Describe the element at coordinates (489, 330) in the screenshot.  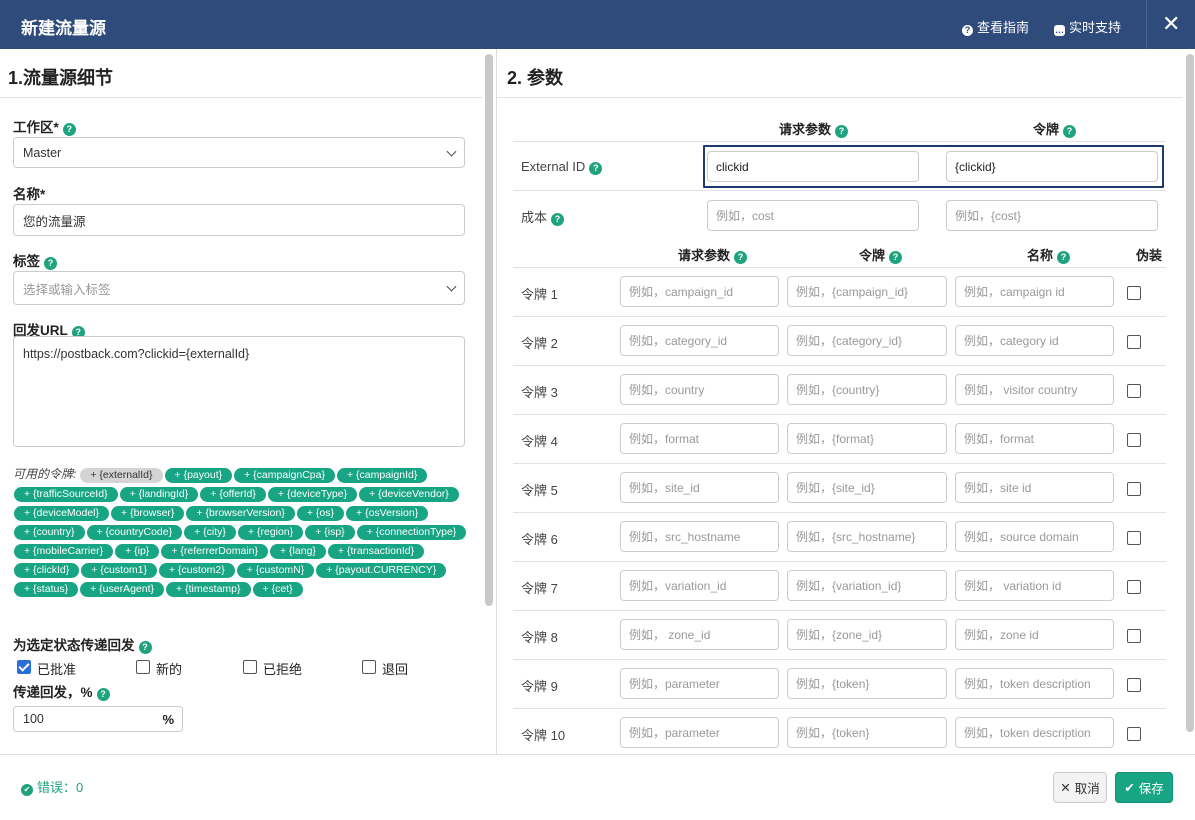
I see `left-scrollbar` at that location.